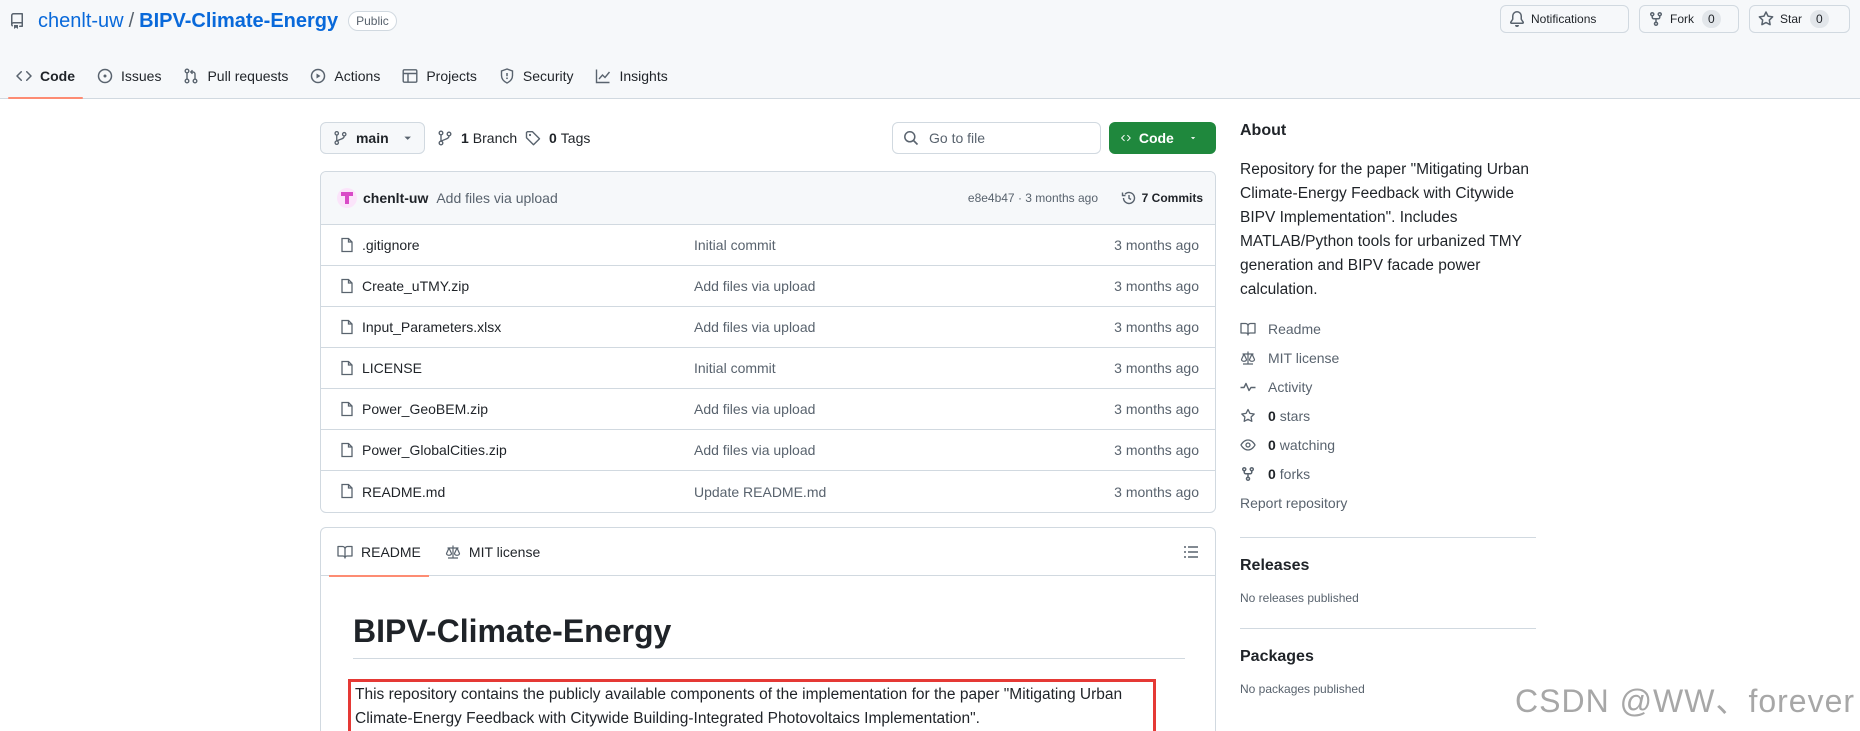 This screenshot has width=1860, height=731. I want to click on tab-projects-label: Projects, so click(451, 75).